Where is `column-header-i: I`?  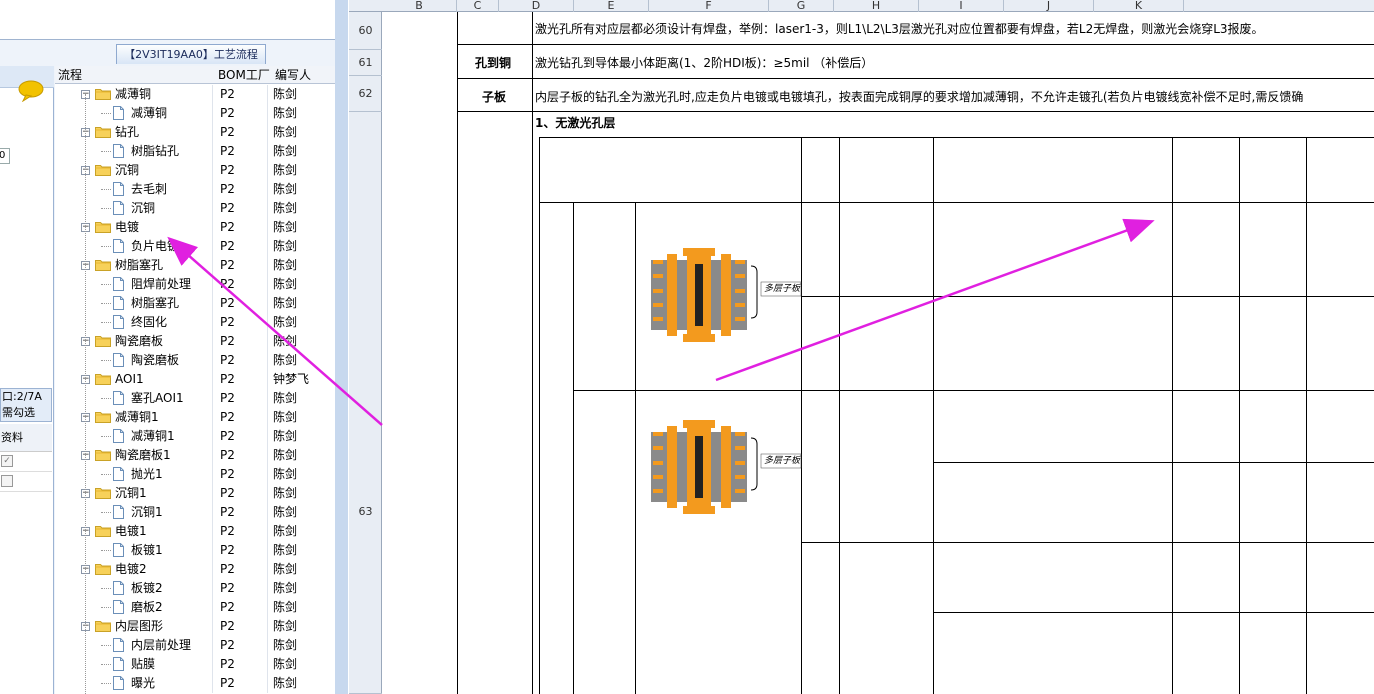
column-header-i: I is located at coordinates (961, 6).